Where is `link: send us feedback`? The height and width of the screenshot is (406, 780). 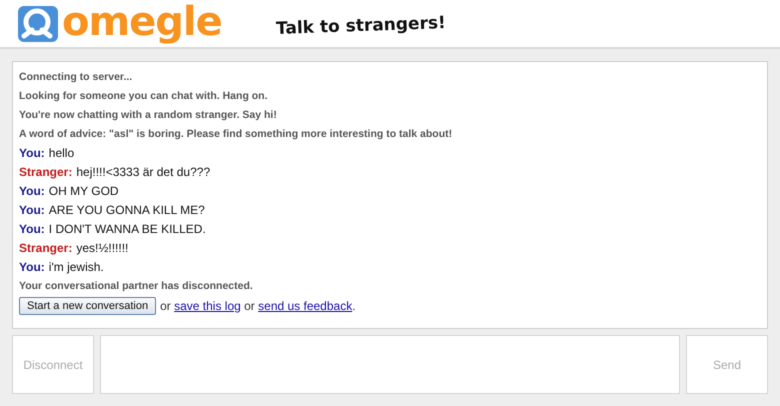 link: send us feedback is located at coordinates (305, 306).